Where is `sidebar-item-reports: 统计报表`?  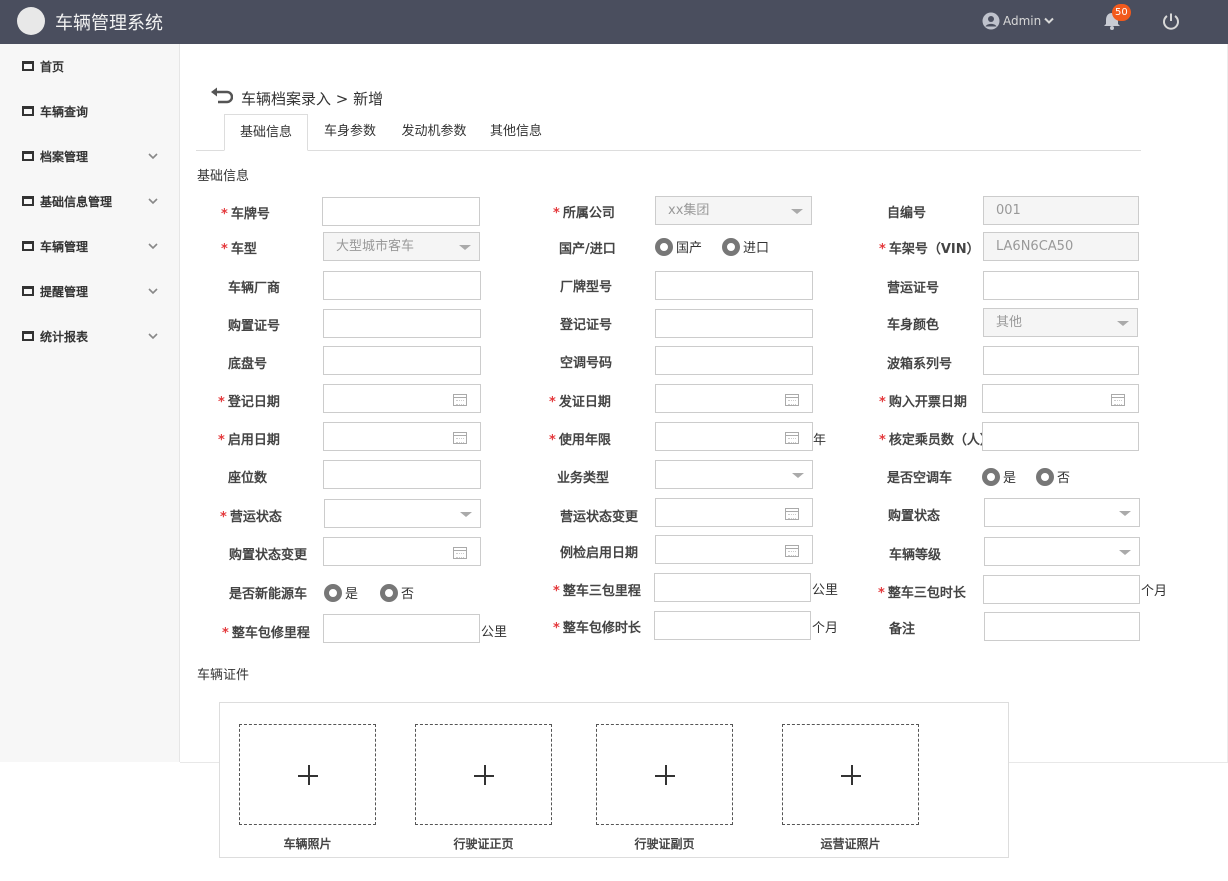
sidebar-item-reports: 统计报表 is located at coordinates (90, 336).